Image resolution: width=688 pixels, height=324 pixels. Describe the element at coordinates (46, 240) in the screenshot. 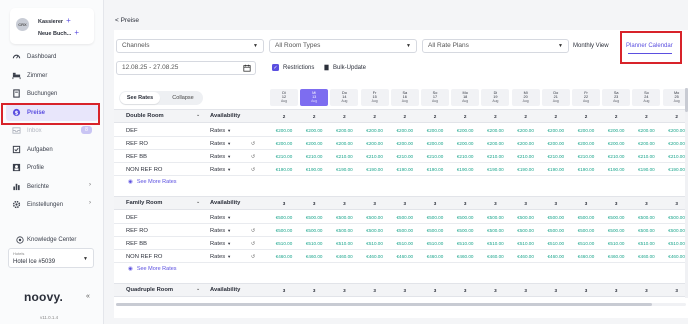

I see `knowledge-center-link: Knowledge Center` at that location.